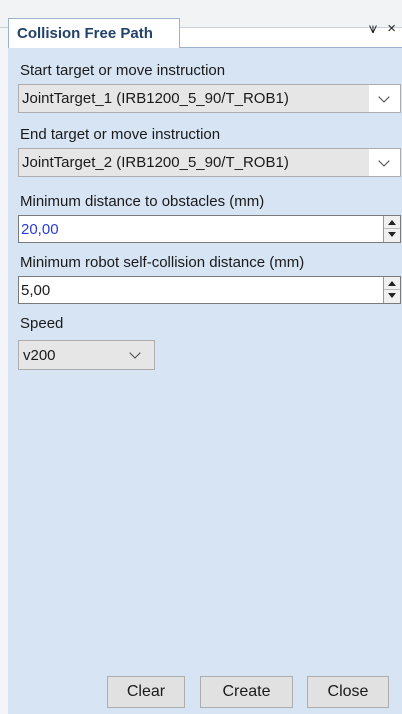 Image resolution: width=402 pixels, height=714 pixels. I want to click on min-self-collision-input: 5,00, so click(209, 290).